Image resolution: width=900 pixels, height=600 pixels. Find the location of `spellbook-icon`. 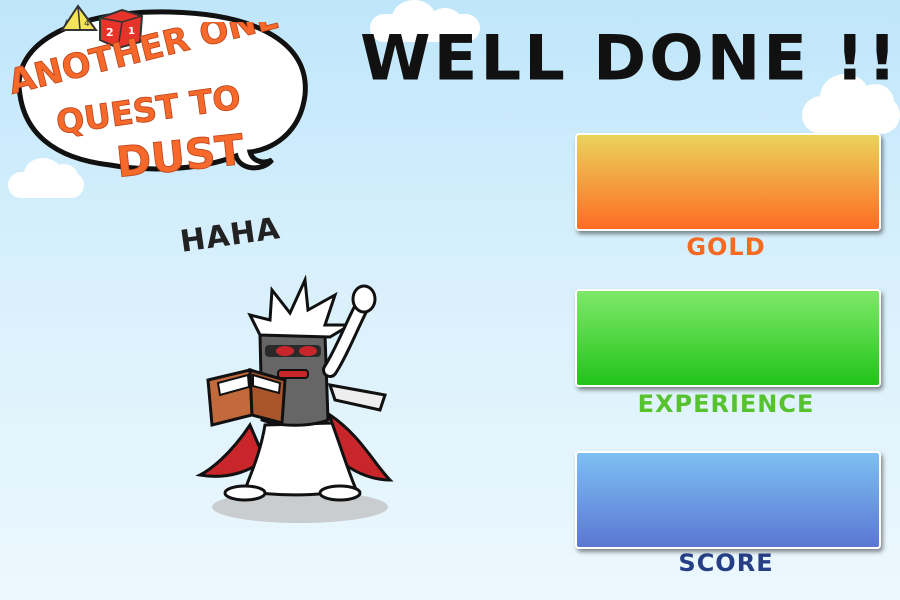

spellbook-icon is located at coordinates (246, 397).